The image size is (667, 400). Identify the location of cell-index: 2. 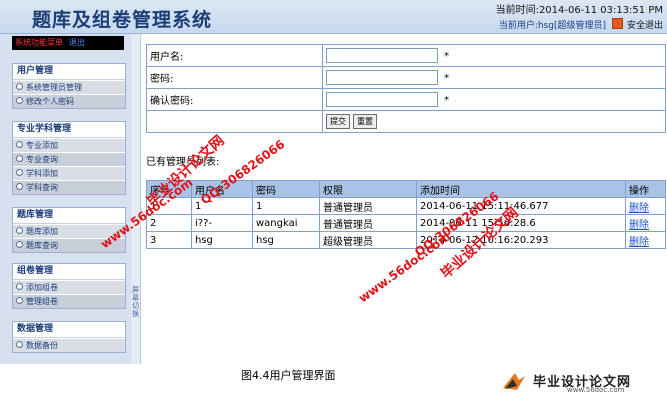
(169, 223).